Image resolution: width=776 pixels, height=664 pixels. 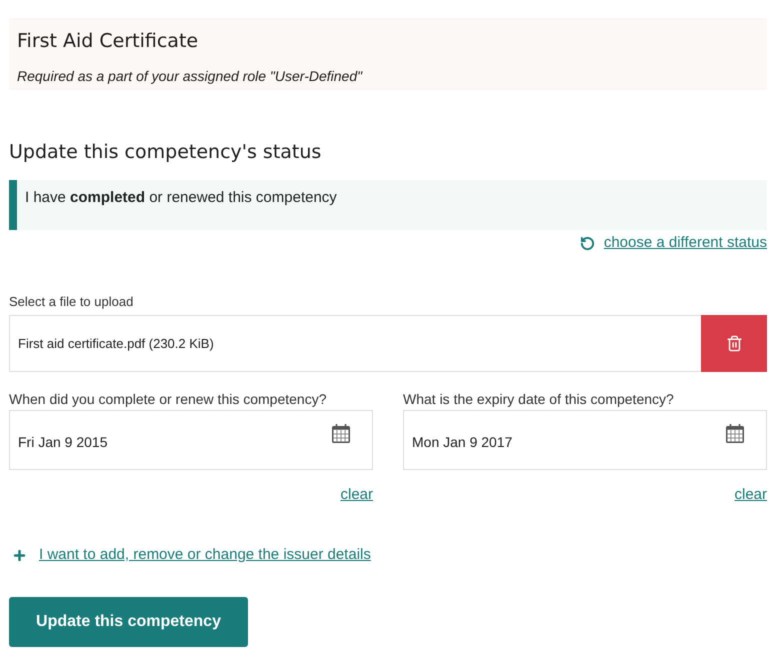 I want to click on upload-label: Select a file to upload, so click(x=71, y=302).